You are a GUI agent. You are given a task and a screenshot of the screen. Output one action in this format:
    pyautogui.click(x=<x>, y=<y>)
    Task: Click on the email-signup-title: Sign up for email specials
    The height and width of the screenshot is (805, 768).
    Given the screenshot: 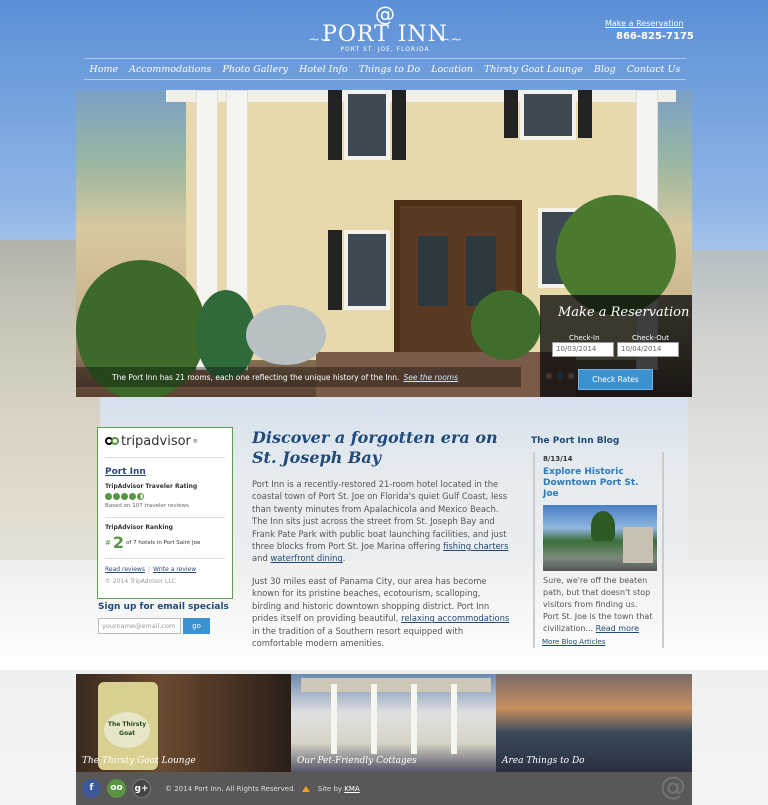 What is the action you would take?
    pyautogui.click(x=163, y=607)
    